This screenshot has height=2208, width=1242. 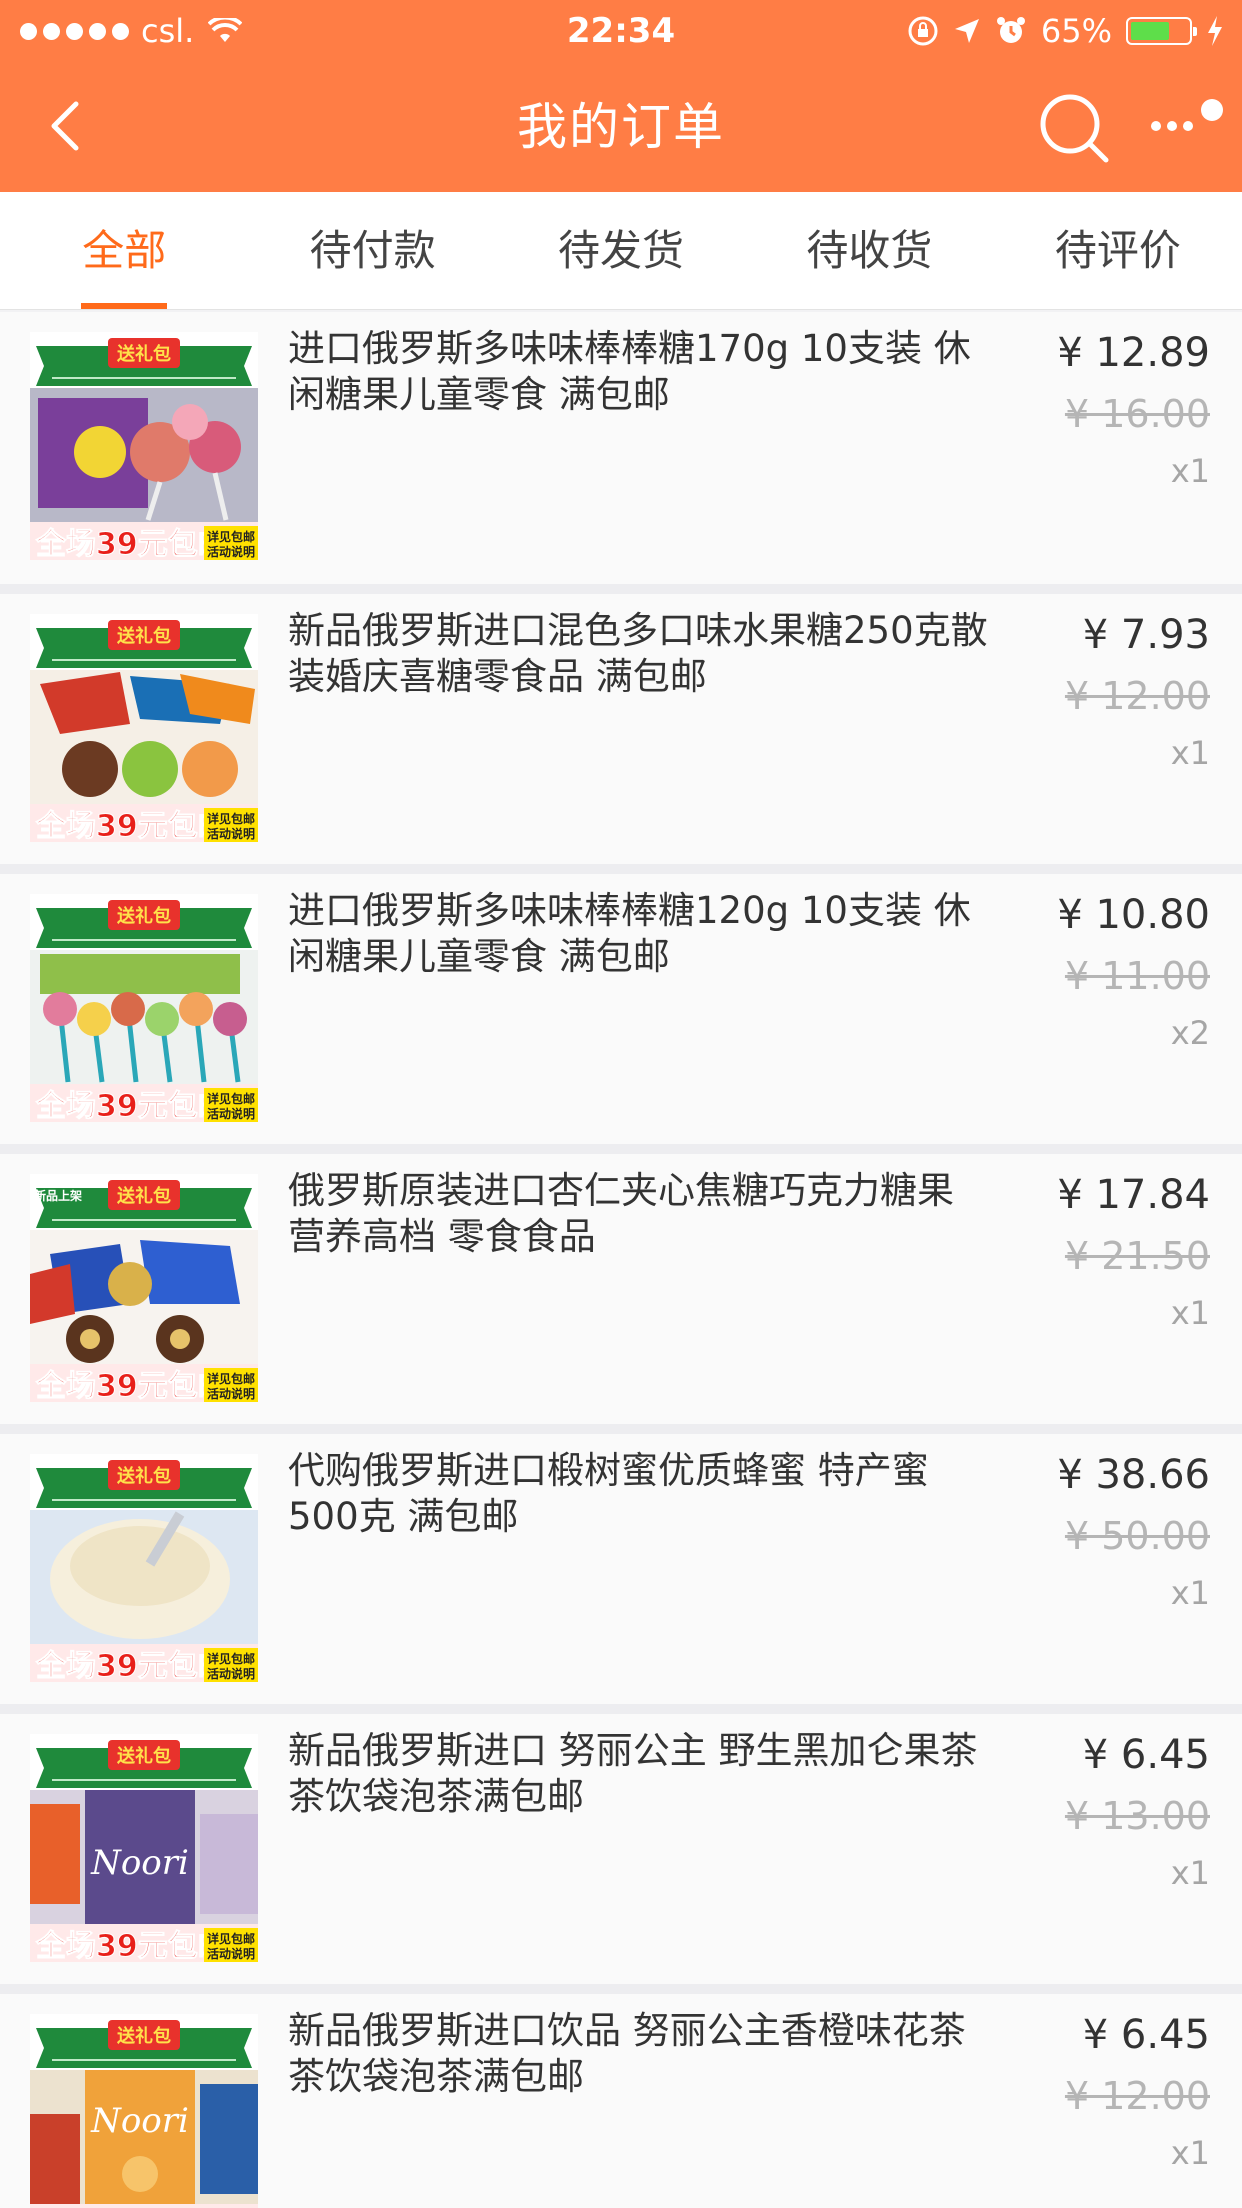 I want to click on product-name: 进口俄罗斯多味味棒棒糖120g 10支装 休闲糖果儿童零食 满包邮, so click(x=638, y=934).